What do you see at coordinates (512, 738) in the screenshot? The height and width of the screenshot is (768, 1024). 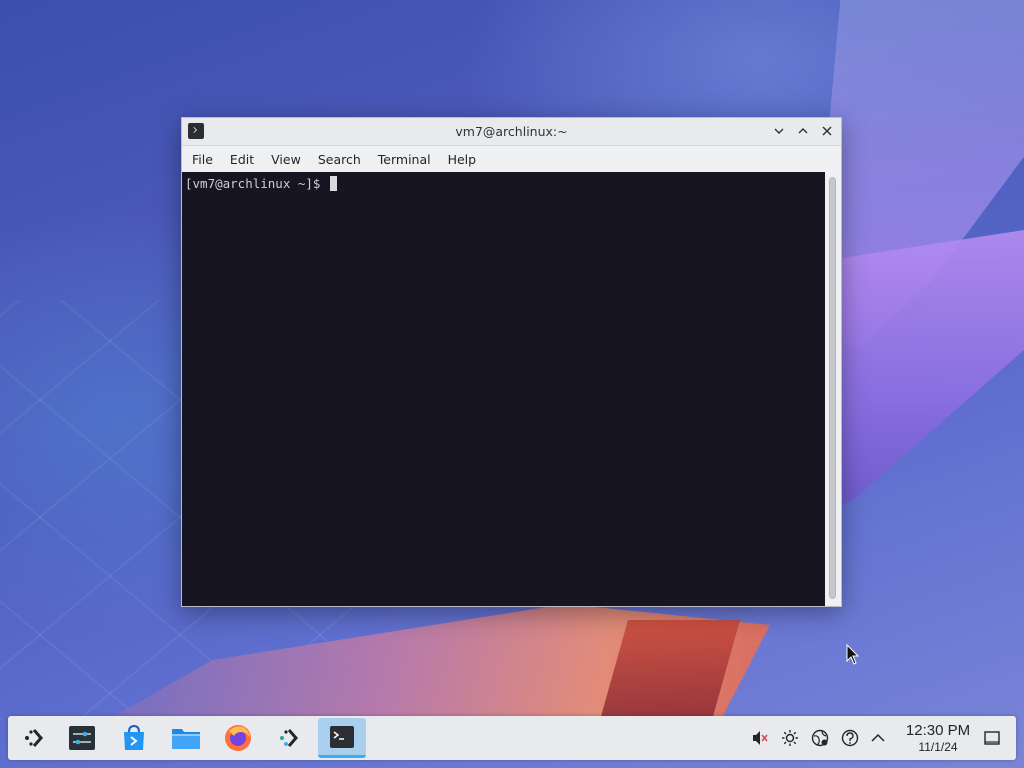 I see `taskbar: 12:30 PM 11/1/24` at bounding box center [512, 738].